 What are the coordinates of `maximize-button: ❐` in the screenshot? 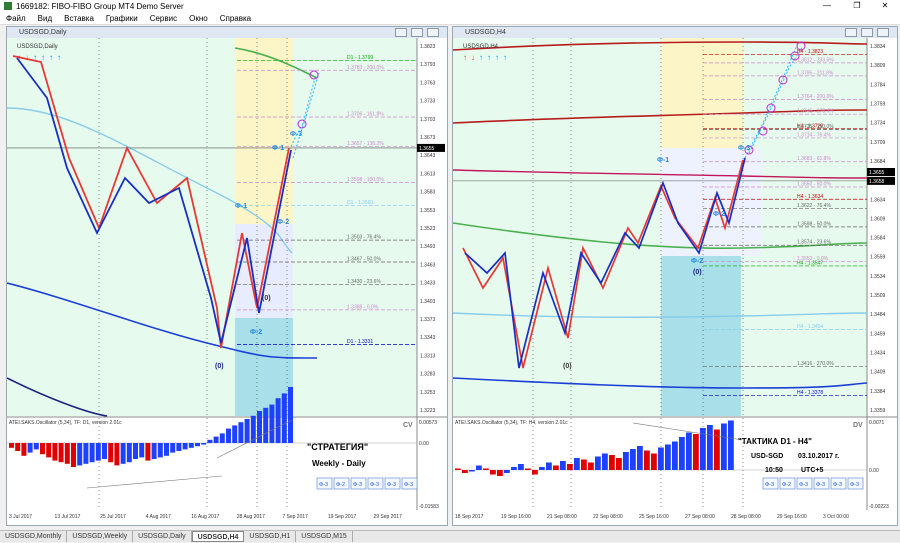 It's located at (857, 6).